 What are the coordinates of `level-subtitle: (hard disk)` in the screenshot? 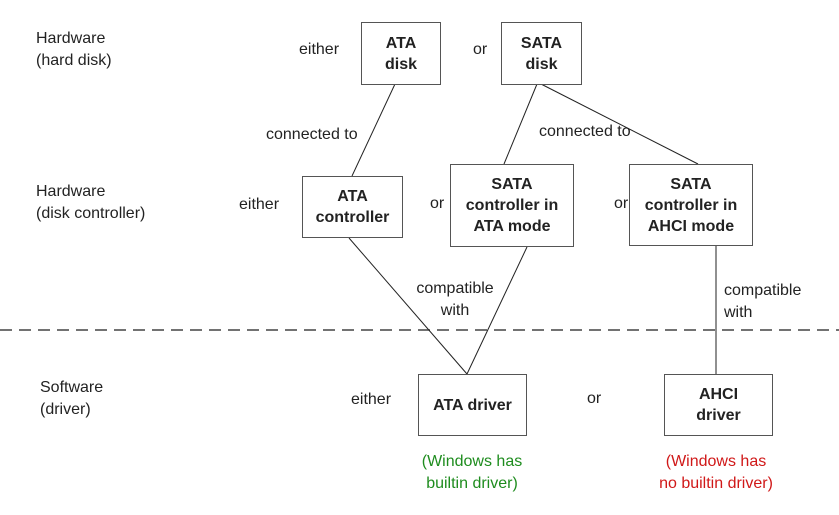 It's located at (74, 60).